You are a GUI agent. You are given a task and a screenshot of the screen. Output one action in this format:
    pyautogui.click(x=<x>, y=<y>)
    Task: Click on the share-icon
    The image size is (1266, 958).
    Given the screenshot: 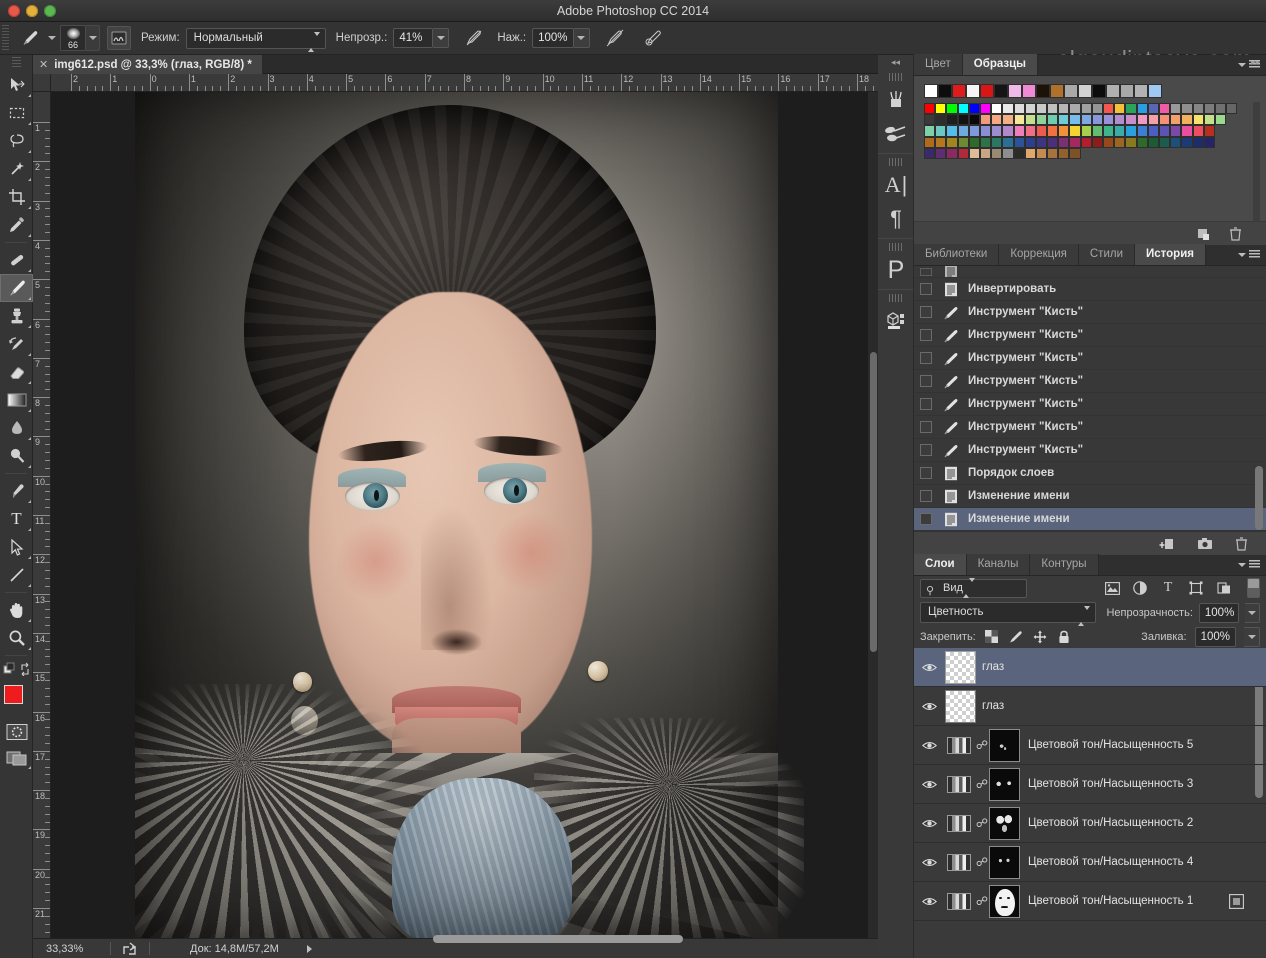 What is the action you would take?
    pyautogui.click(x=130, y=948)
    